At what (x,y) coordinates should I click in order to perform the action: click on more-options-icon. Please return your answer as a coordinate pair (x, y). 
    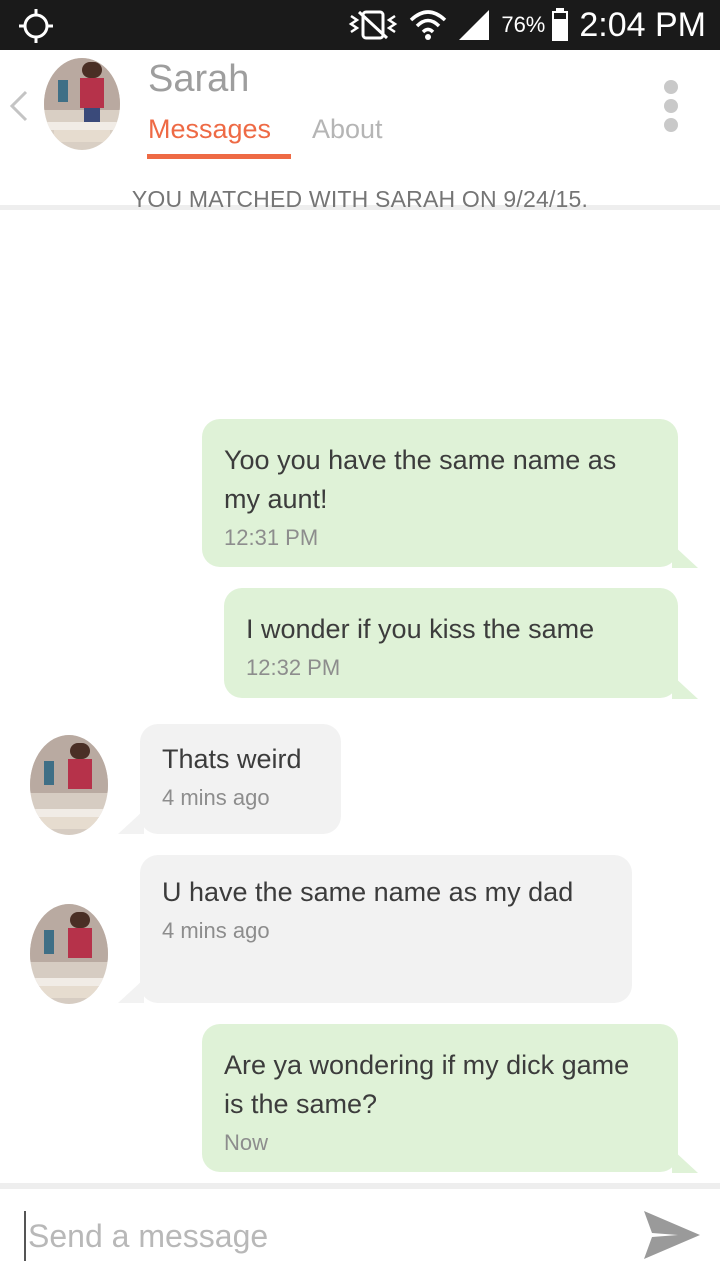
    Looking at the image, I should click on (672, 106).